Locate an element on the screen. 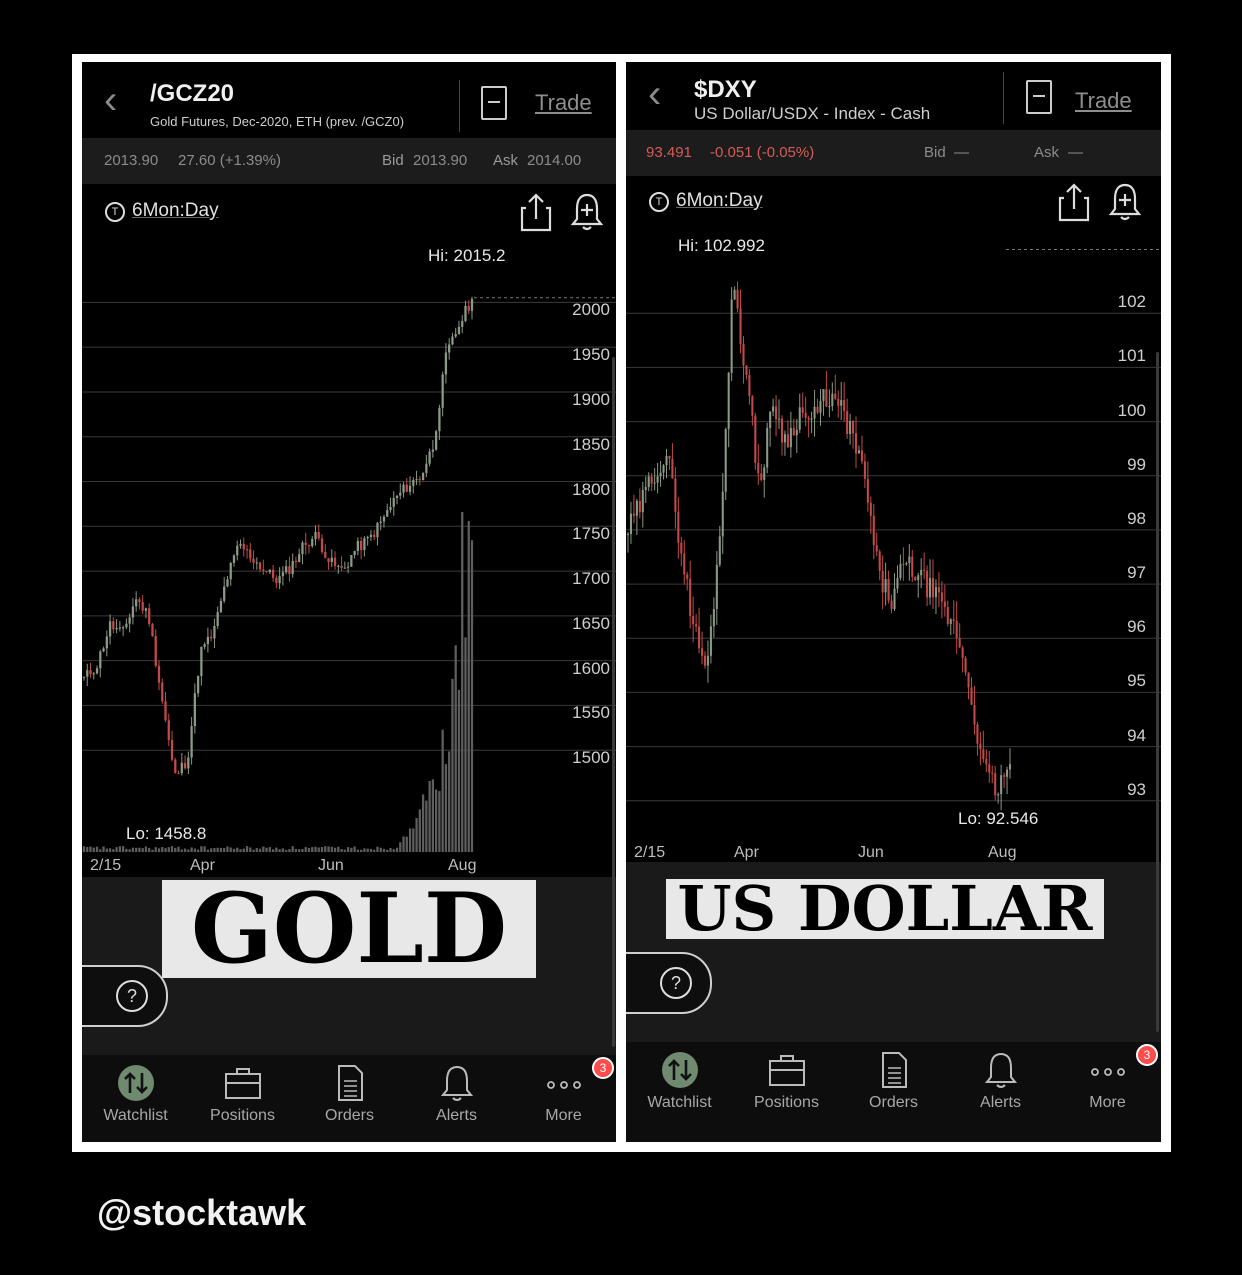 The height and width of the screenshot is (1275, 1242). nav-positions-label: Positions is located at coordinates (786, 1102).